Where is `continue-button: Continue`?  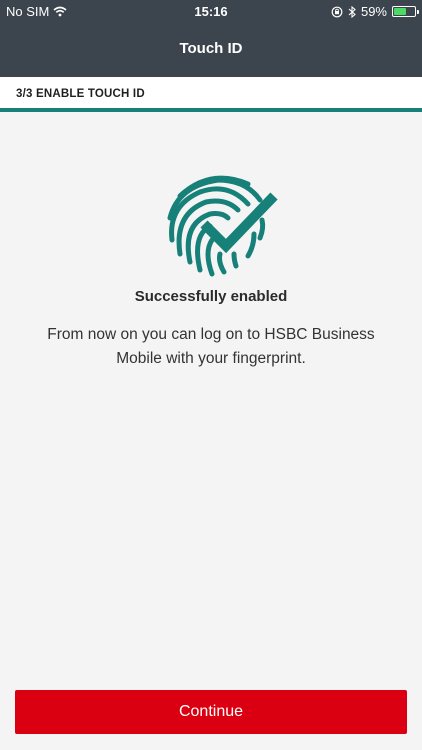 continue-button: Continue is located at coordinates (211, 712).